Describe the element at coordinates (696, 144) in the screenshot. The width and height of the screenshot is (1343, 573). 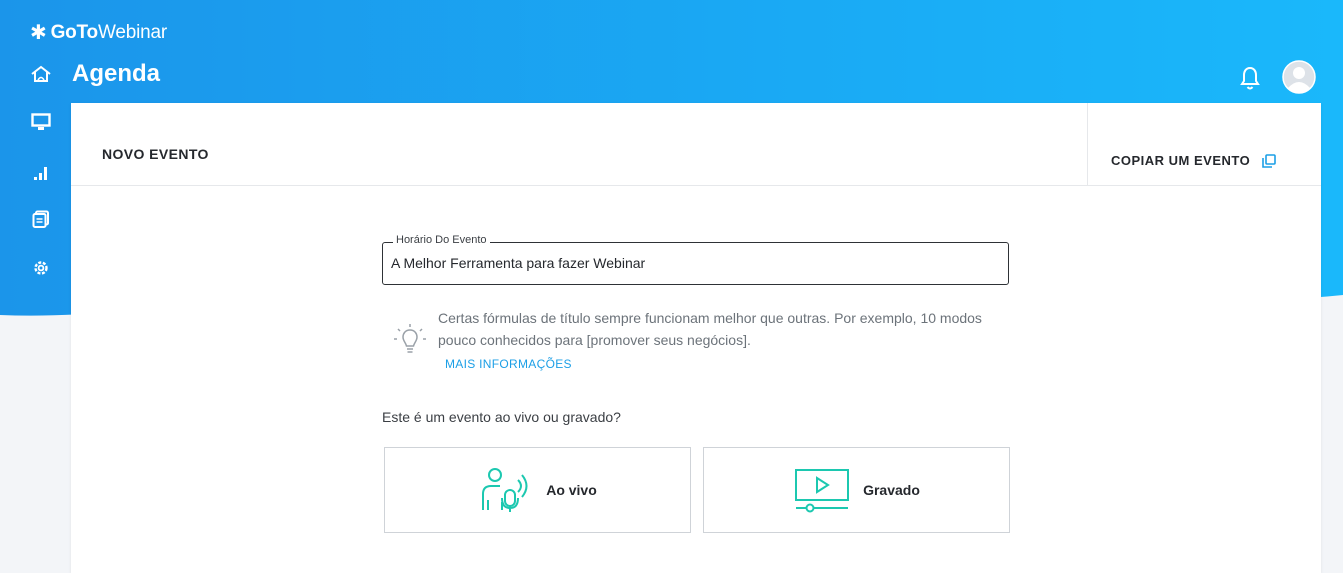
I see `card-header: NOVO EVENTO COPIAR UM EVENTO` at that location.